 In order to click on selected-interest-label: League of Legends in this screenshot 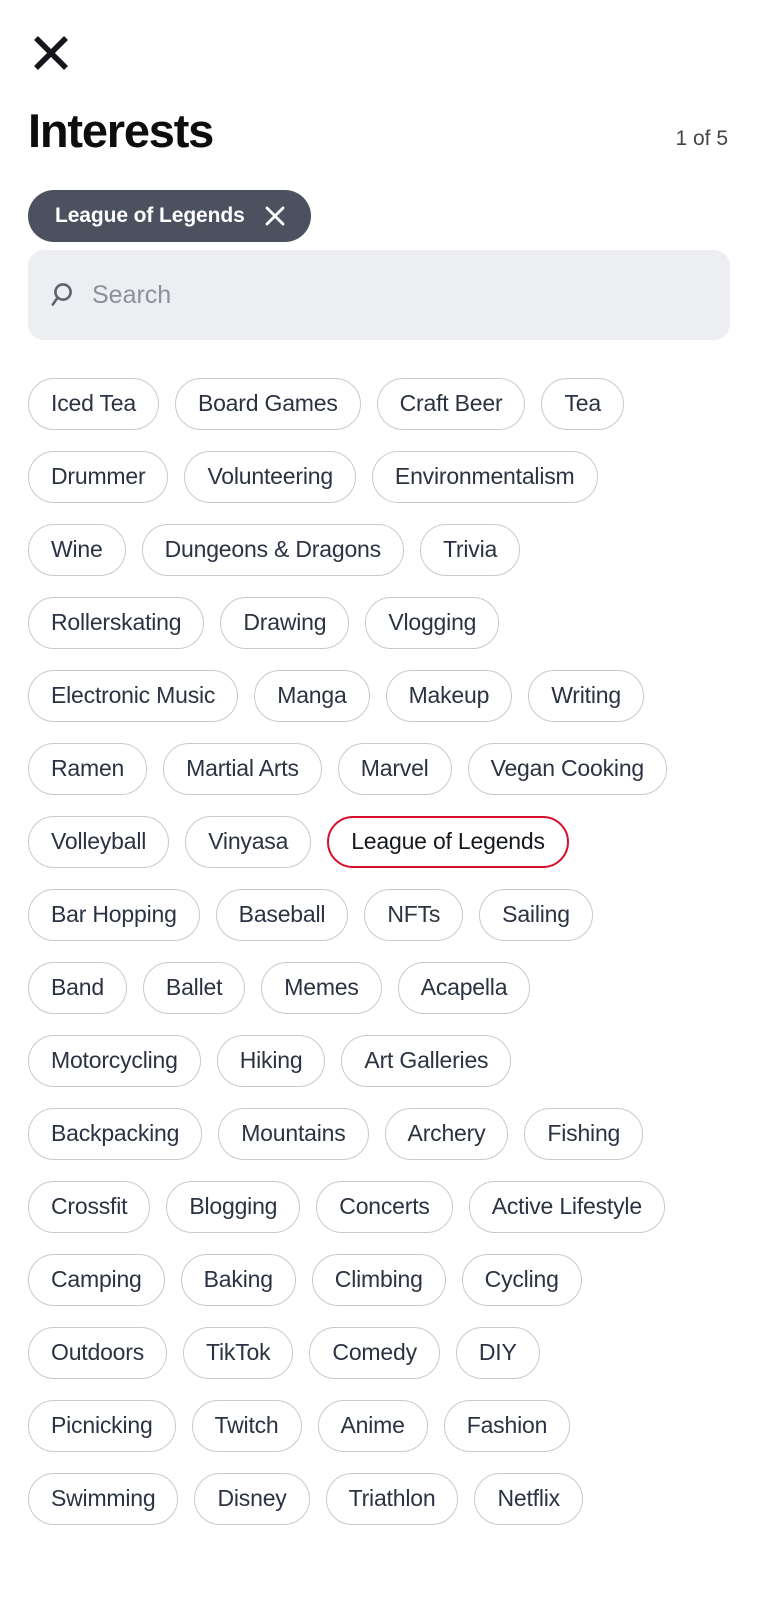, I will do `click(150, 215)`.